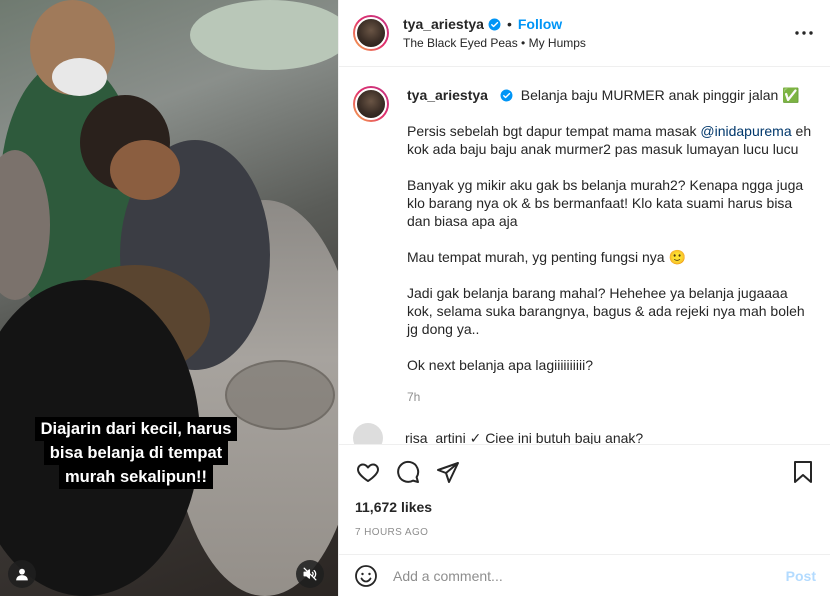 The height and width of the screenshot is (596, 830). I want to click on comment-row: risa_artini ✓ Ciee ini butuh baju anak?, so click(584, 434).